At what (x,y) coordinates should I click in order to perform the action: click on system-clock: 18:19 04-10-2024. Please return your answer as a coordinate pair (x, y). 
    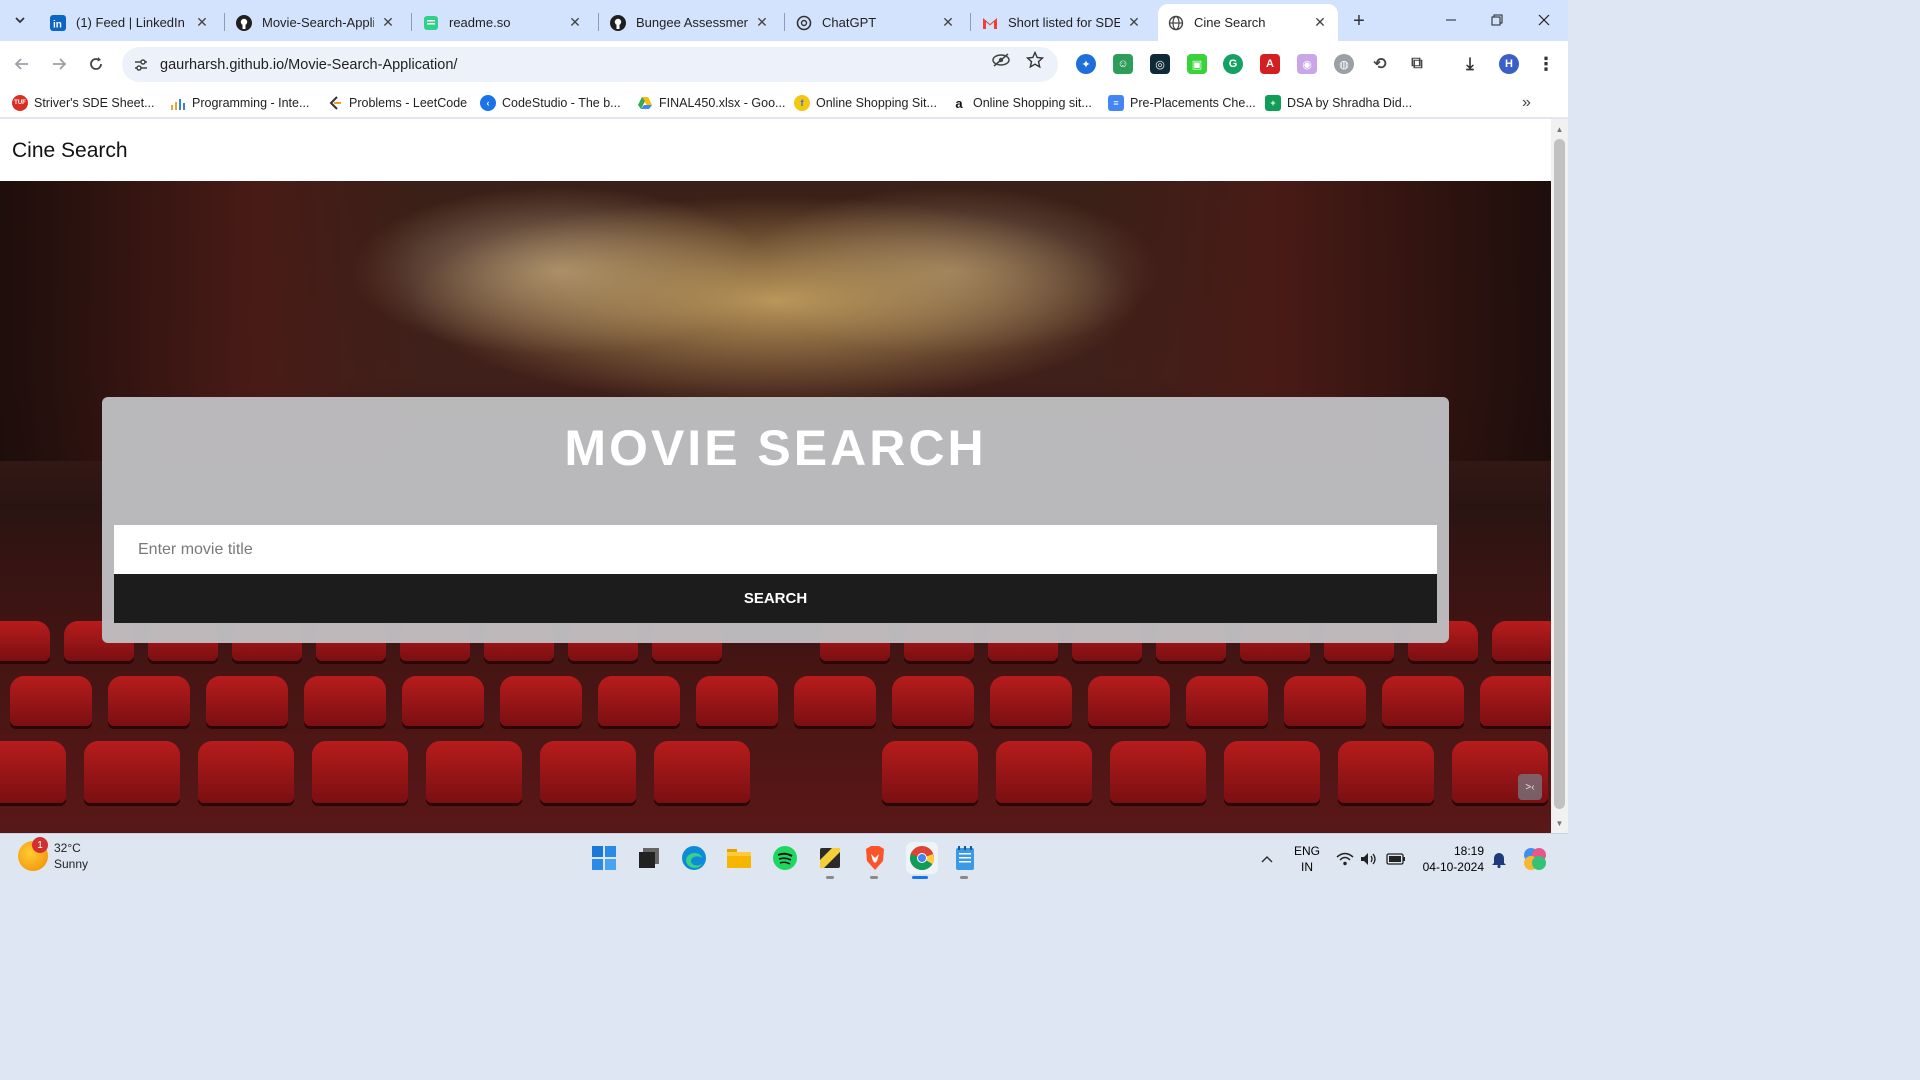
    Looking at the image, I should click on (1451, 859).